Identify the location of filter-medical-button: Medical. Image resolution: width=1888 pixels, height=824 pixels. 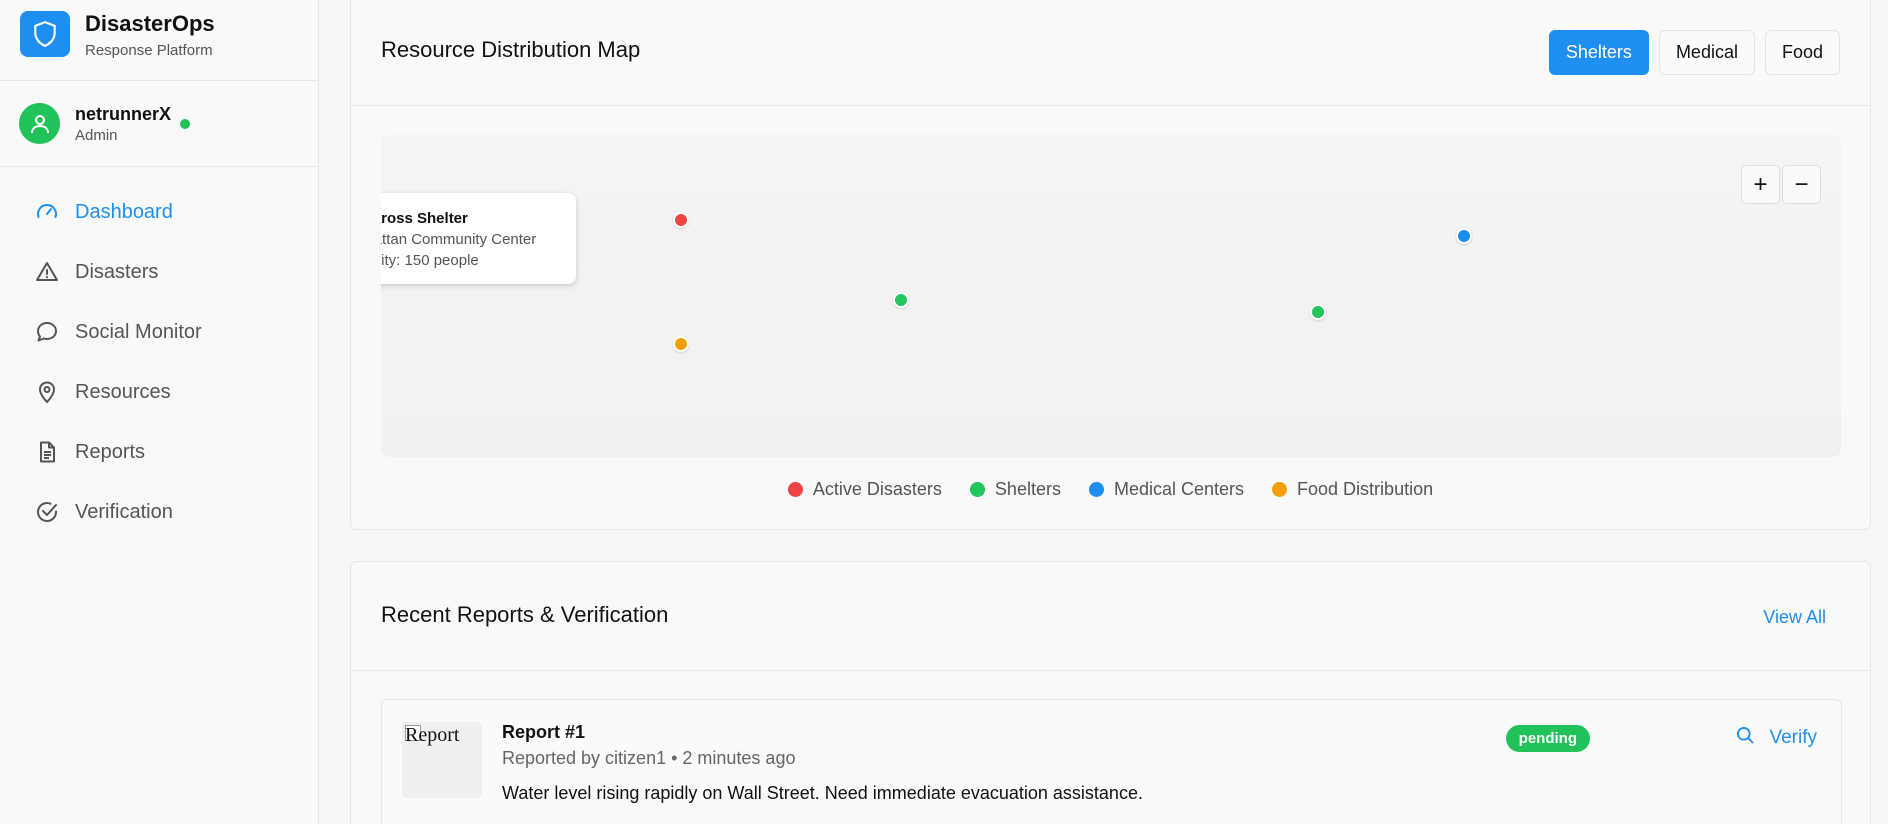
(1706, 52).